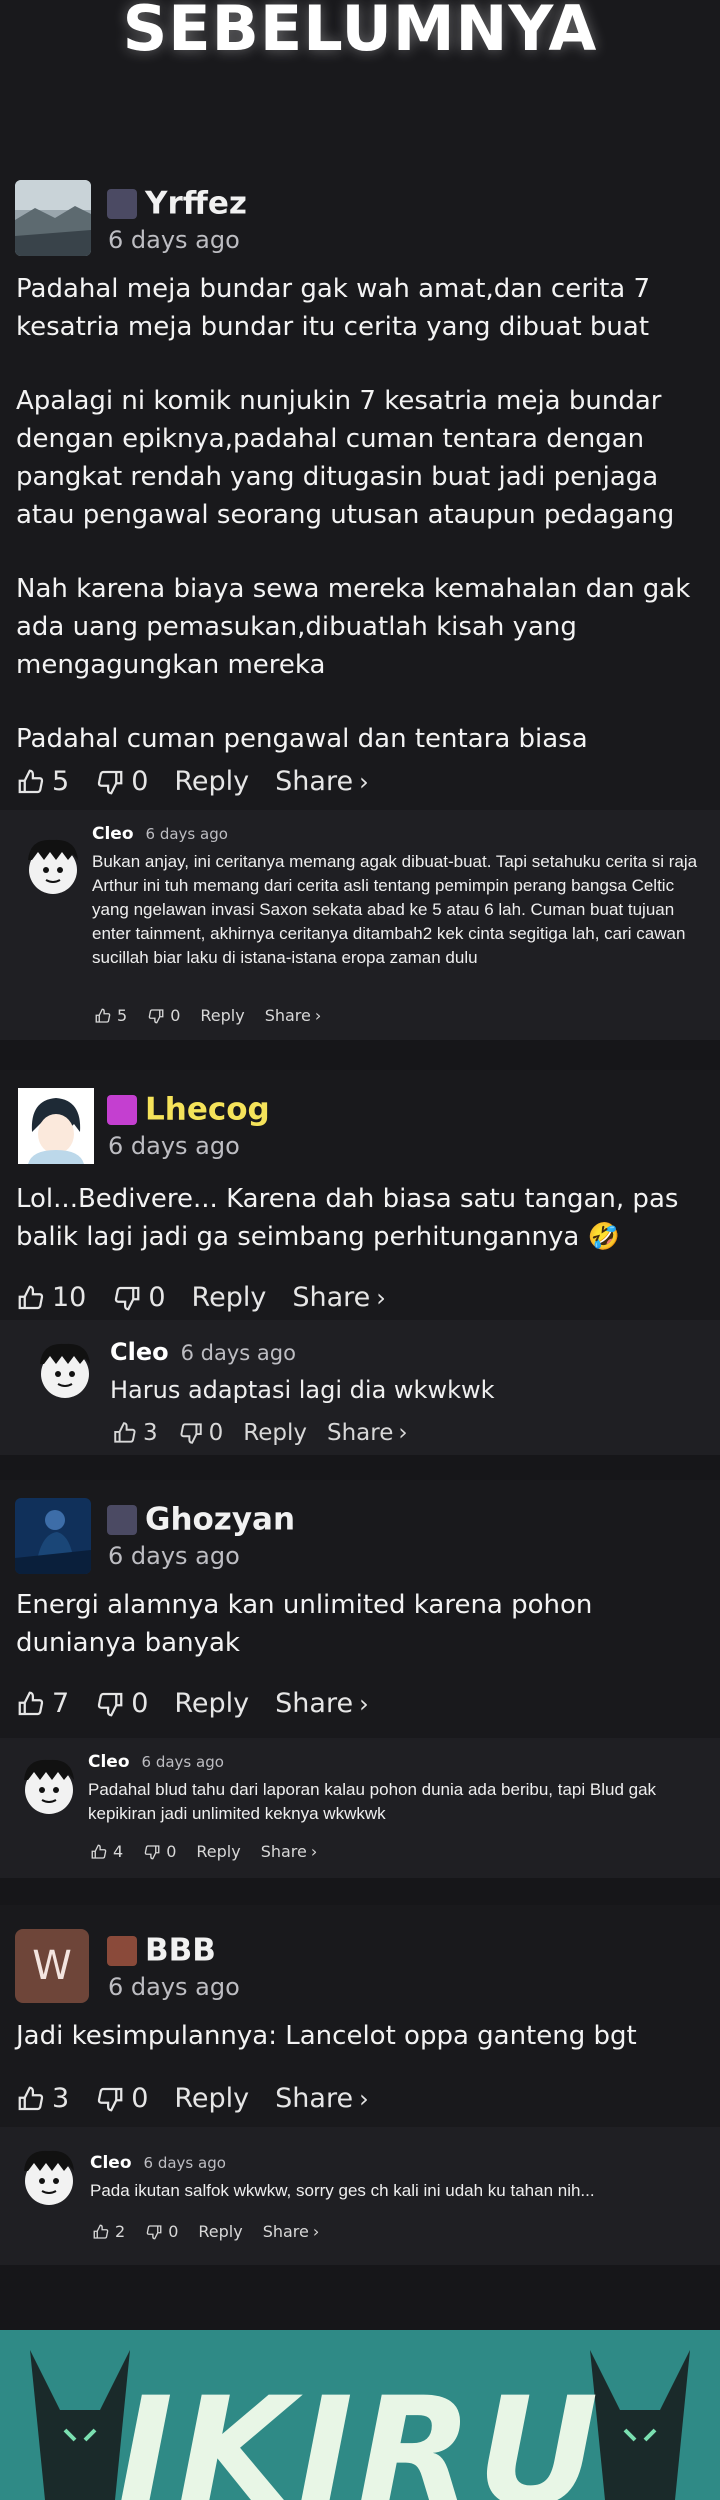 The image size is (720, 2500). I want to click on comment-actions: 3 0 Reply Share ›, so click(205, 2098).